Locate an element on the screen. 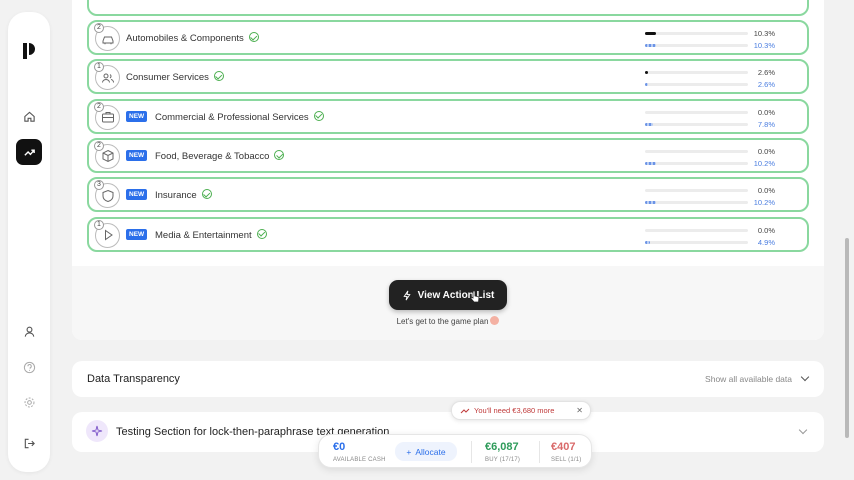 This screenshot has height=480, width=854. step-count-badge: 1 is located at coordinates (99, 224).